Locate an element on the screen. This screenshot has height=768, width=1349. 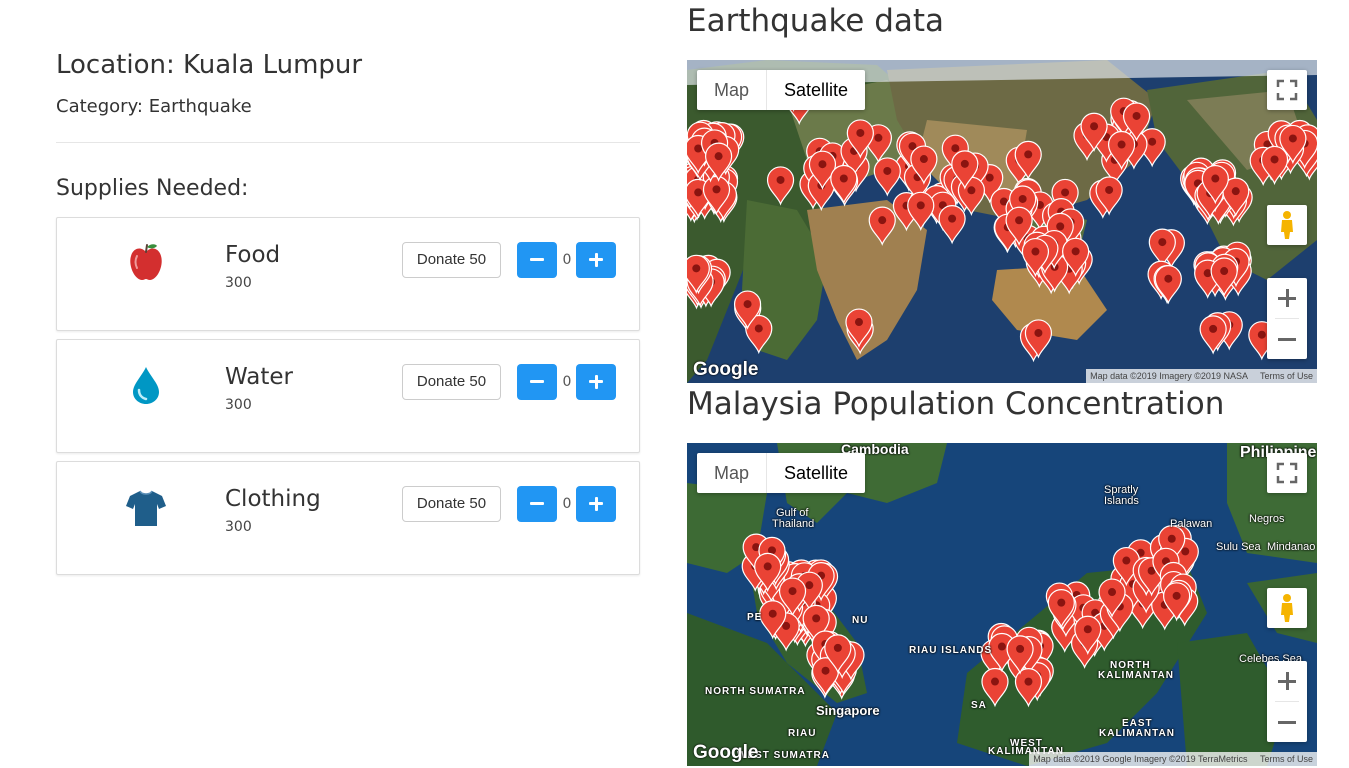
supply-card-food: Food 300 Donate 50 0 is located at coordinates (348, 274).